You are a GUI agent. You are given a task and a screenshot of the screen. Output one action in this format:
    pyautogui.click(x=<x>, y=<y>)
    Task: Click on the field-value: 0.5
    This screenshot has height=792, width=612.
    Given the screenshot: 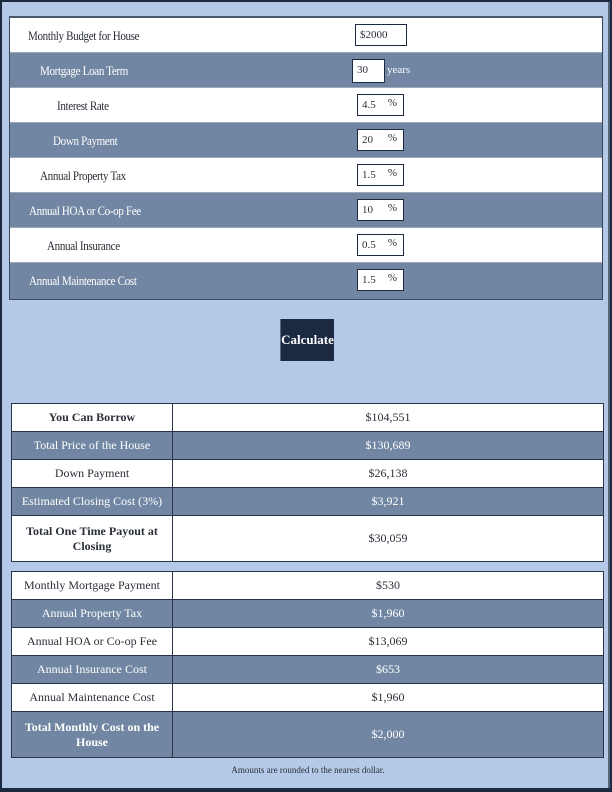 What is the action you would take?
    pyautogui.click(x=369, y=245)
    